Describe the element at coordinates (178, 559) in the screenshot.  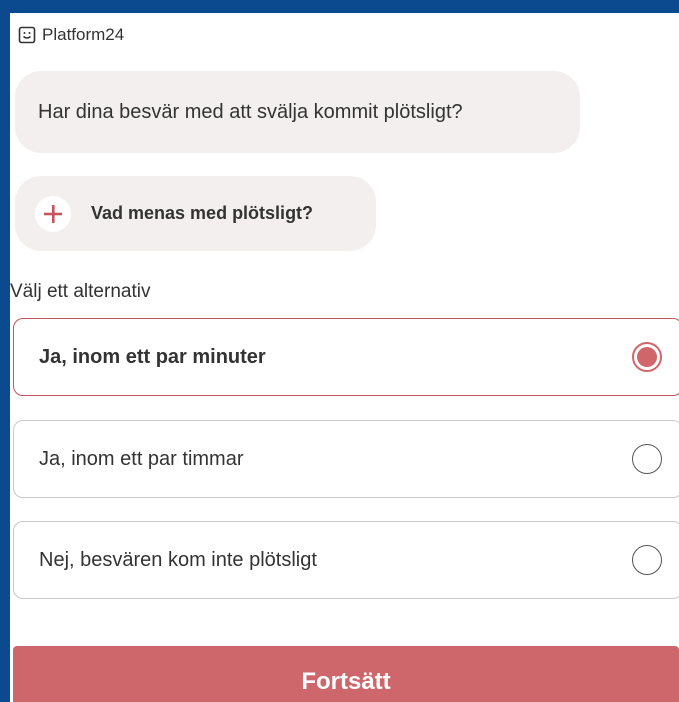
I see `option-label: Nej, besvären kom inte plötsligt` at that location.